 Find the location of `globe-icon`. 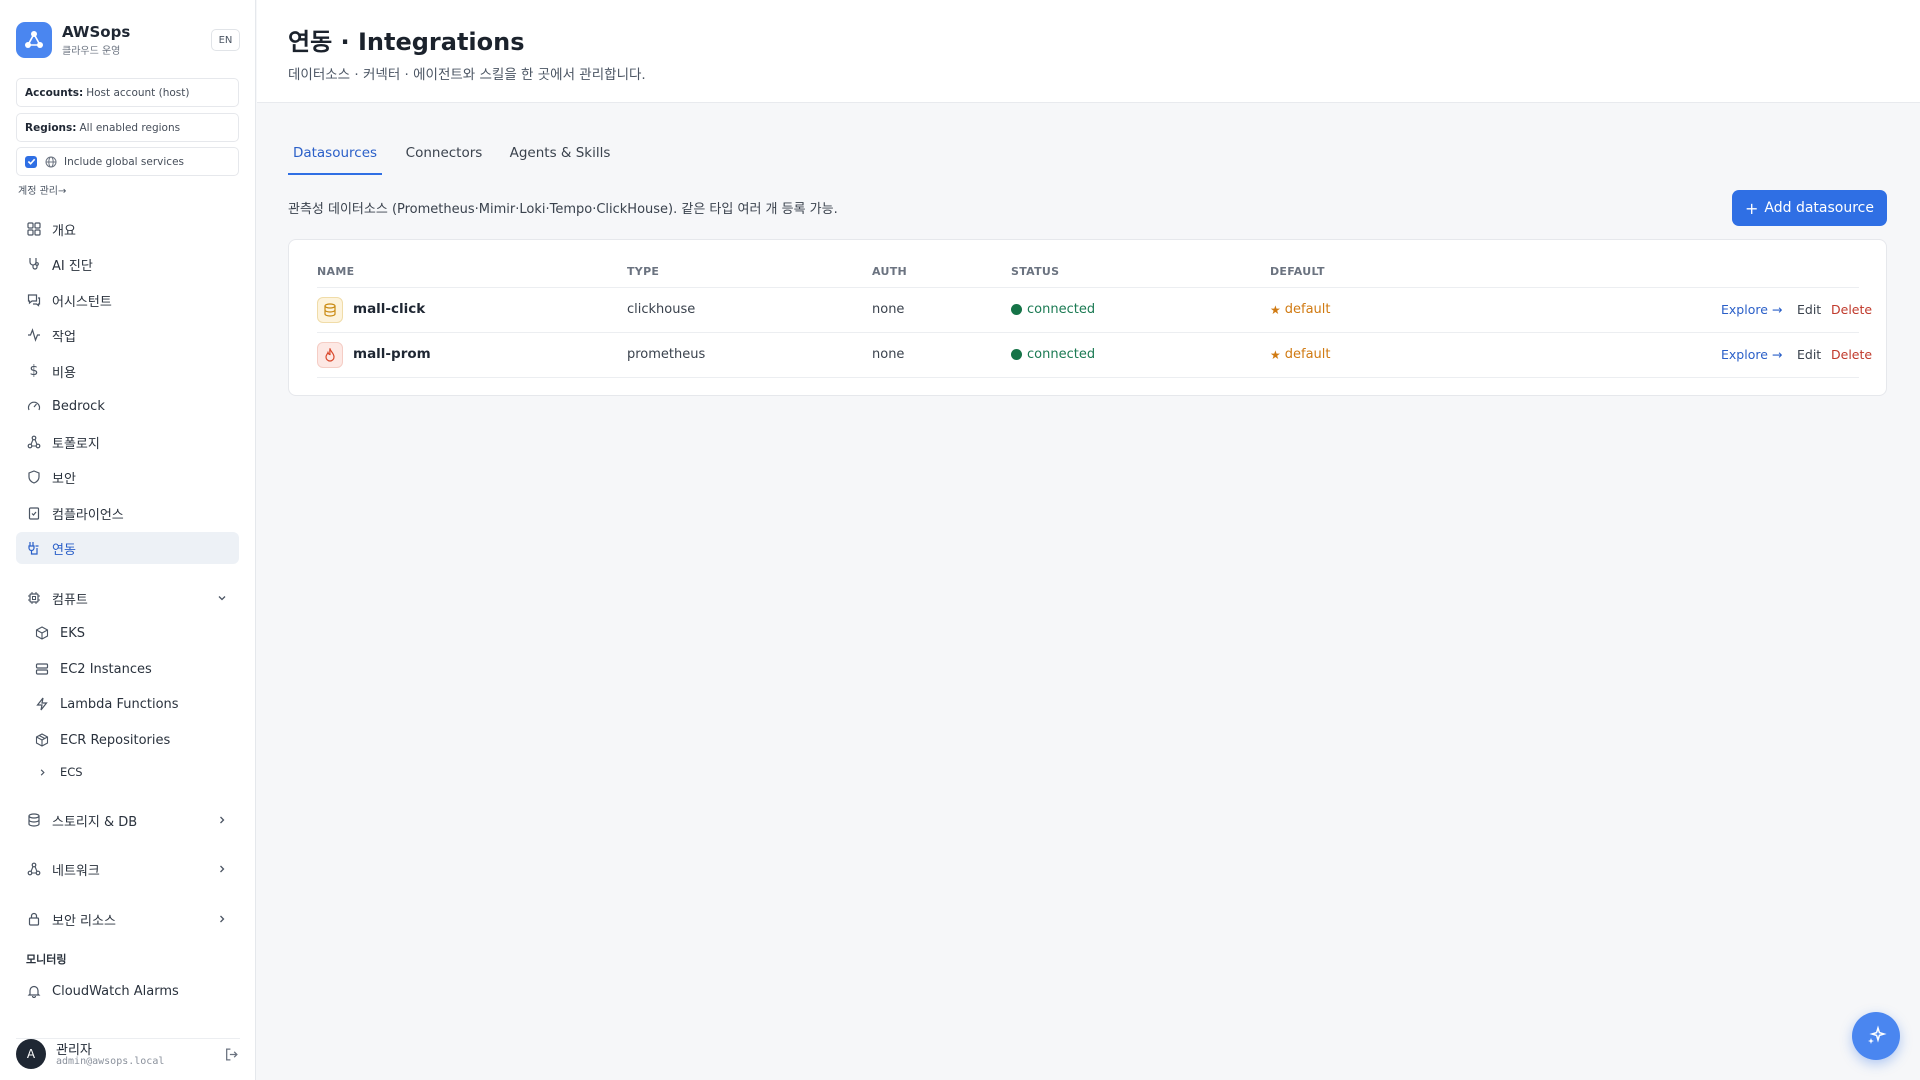

globe-icon is located at coordinates (51, 162).